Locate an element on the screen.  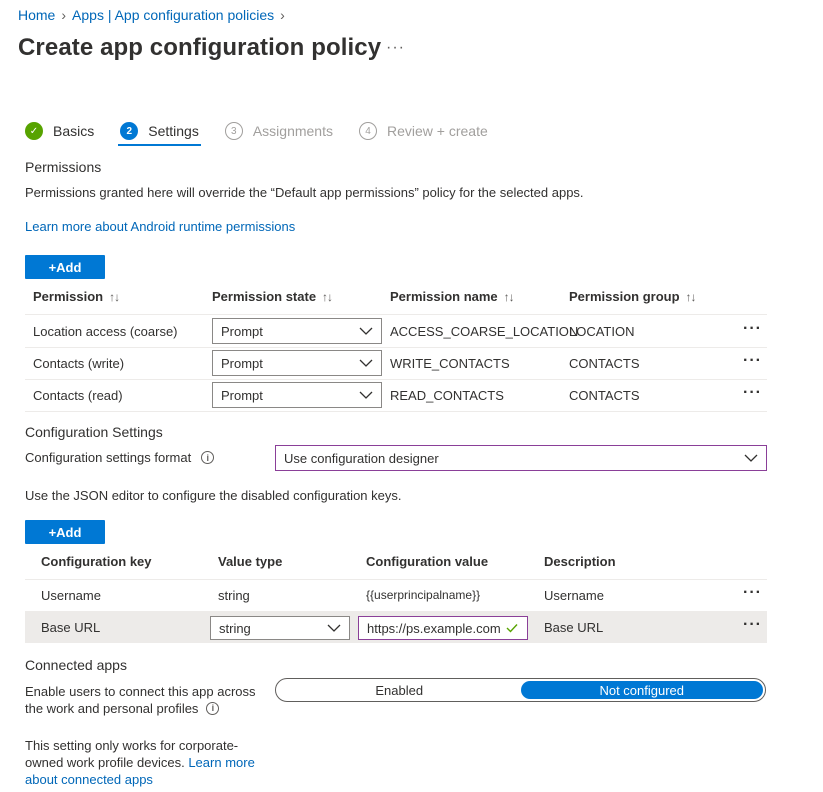
permission-cell: Contacts (read) is located at coordinates (78, 395).